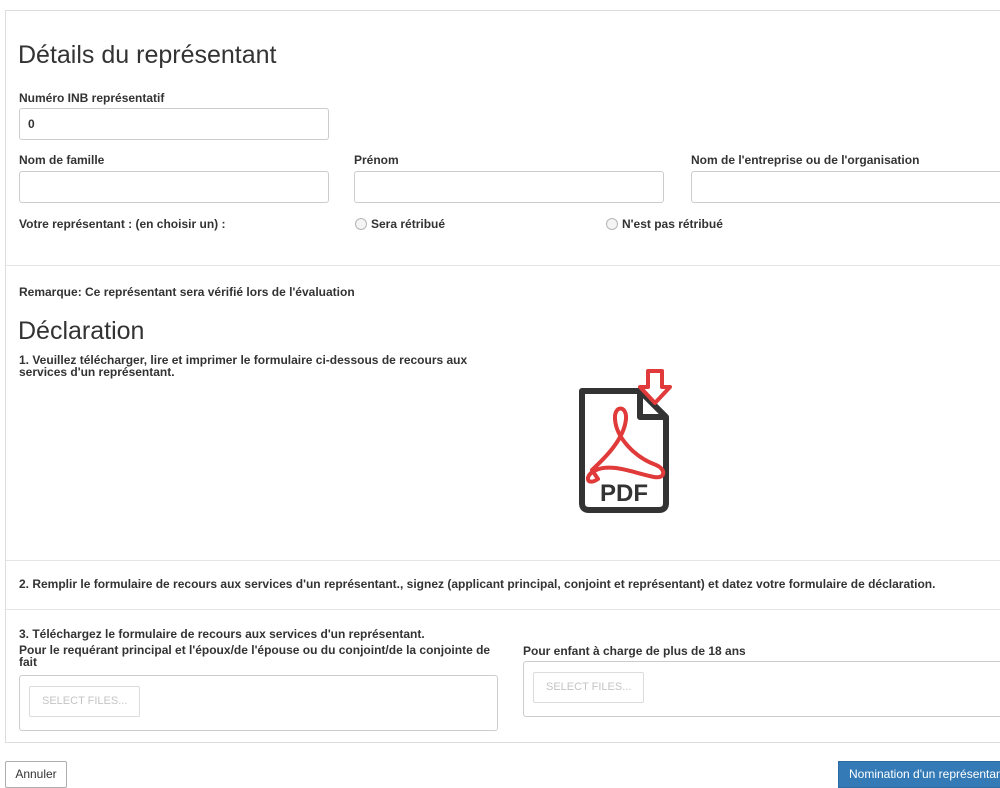 The height and width of the screenshot is (788, 1000). What do you see at coordinates (174, 124) in the screenshot?
I see `inb-input: 0` at bounding box center [174, 124].